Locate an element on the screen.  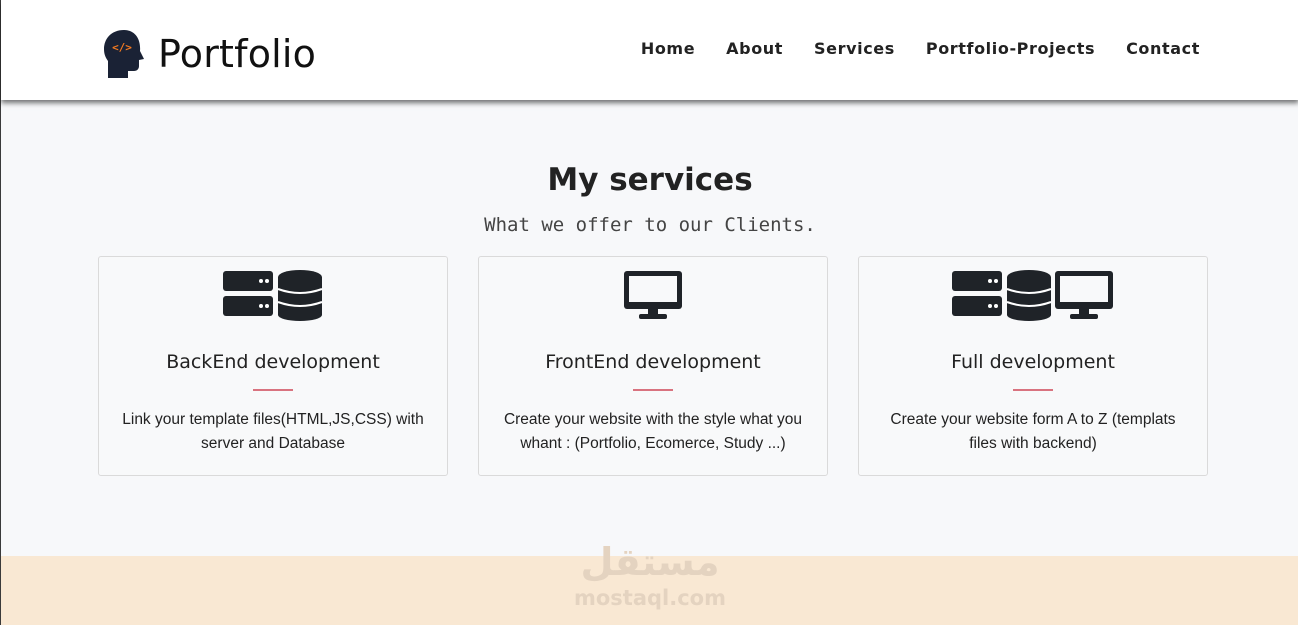
server-database-desktop-icon is located at coordinates (1033, 295).